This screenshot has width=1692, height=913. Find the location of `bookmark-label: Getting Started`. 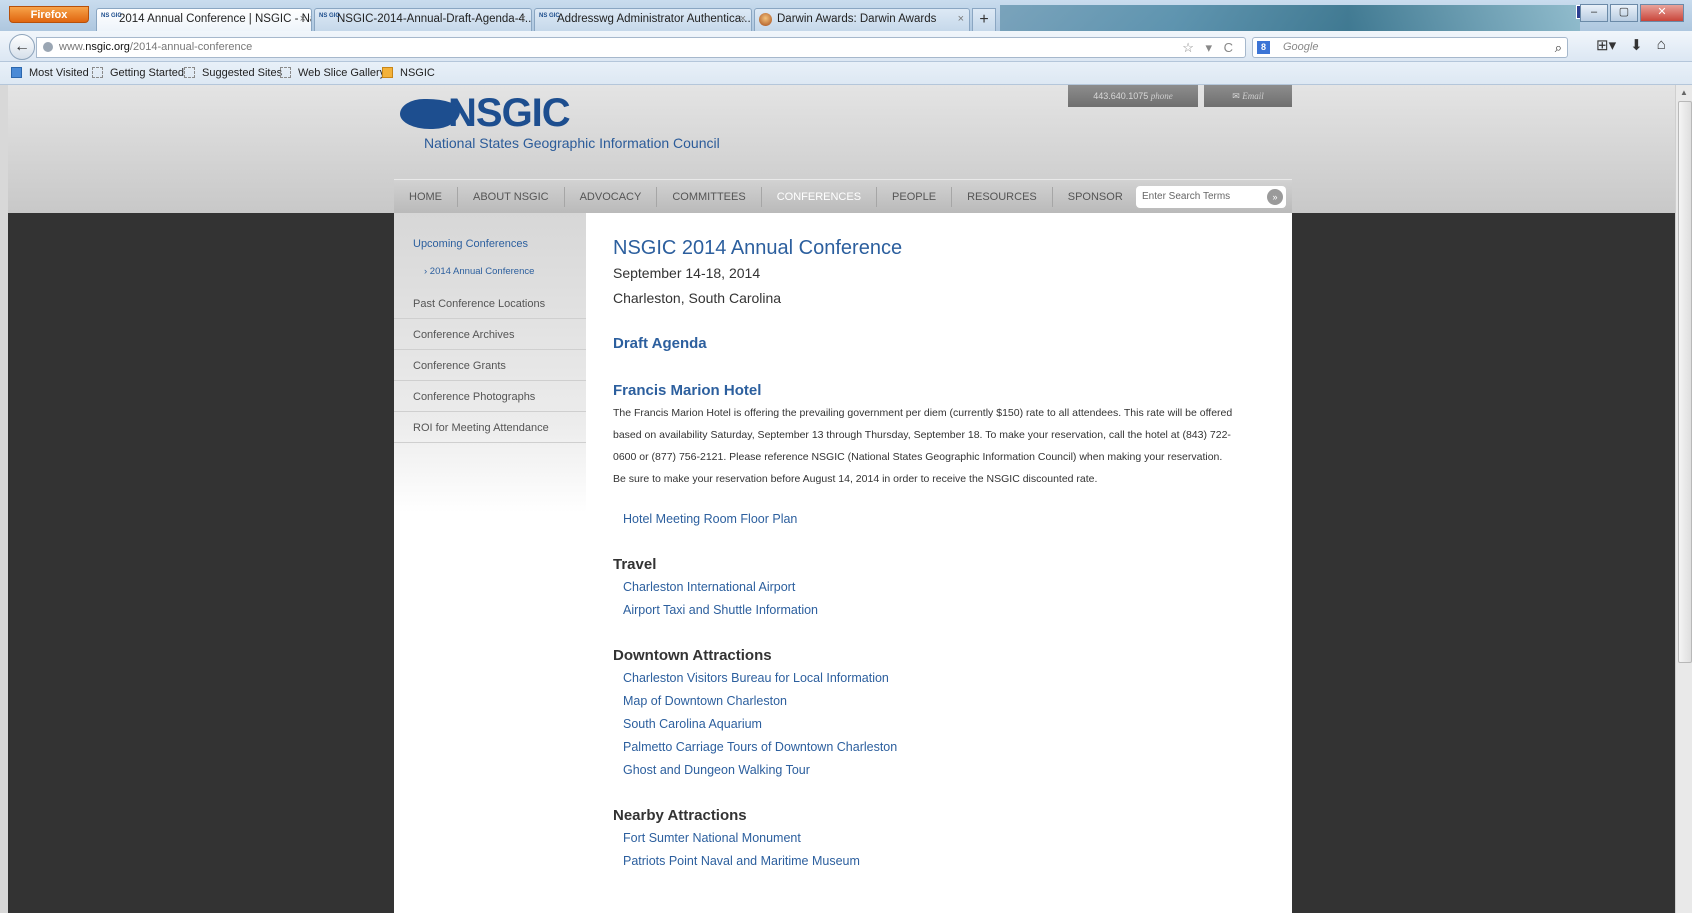

bookmark-label: Getting Started is located at coordinates (147, 73).